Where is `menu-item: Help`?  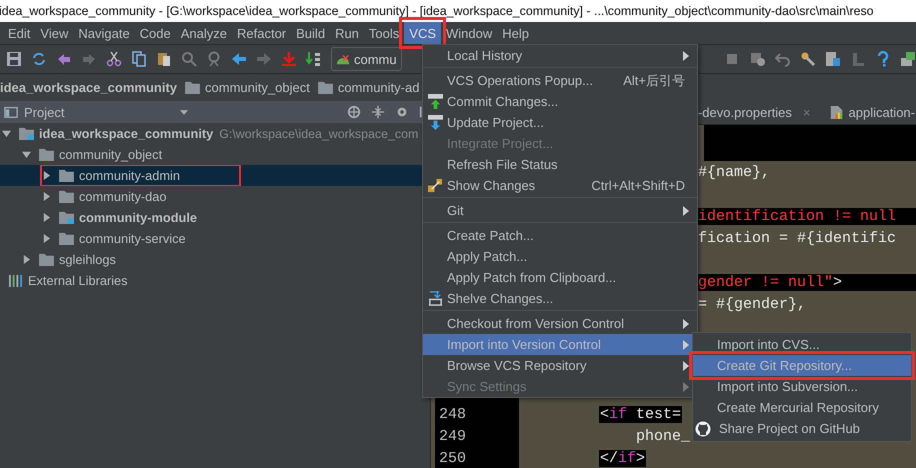 menu-item: Help is located at coordinates (515, 33).